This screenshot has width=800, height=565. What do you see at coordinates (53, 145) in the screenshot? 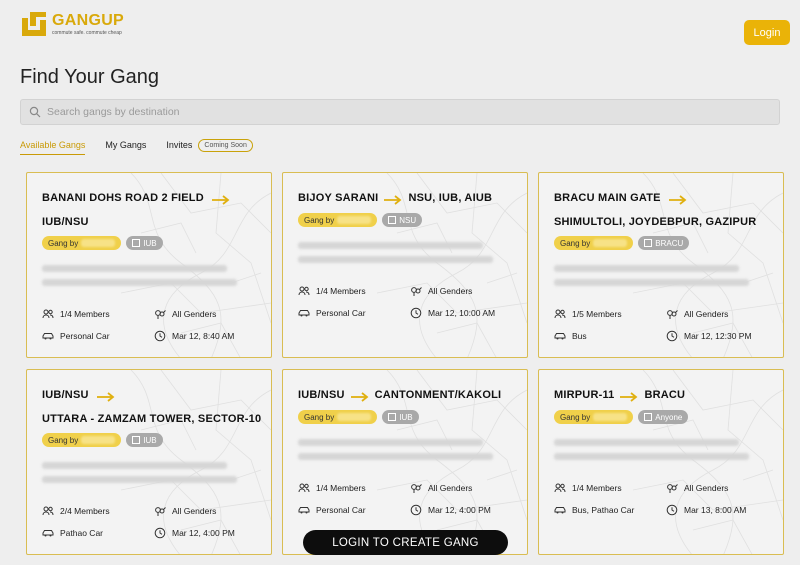
I see `tab-available-gangs: Available Gangs` at bounding box center [53, 145].